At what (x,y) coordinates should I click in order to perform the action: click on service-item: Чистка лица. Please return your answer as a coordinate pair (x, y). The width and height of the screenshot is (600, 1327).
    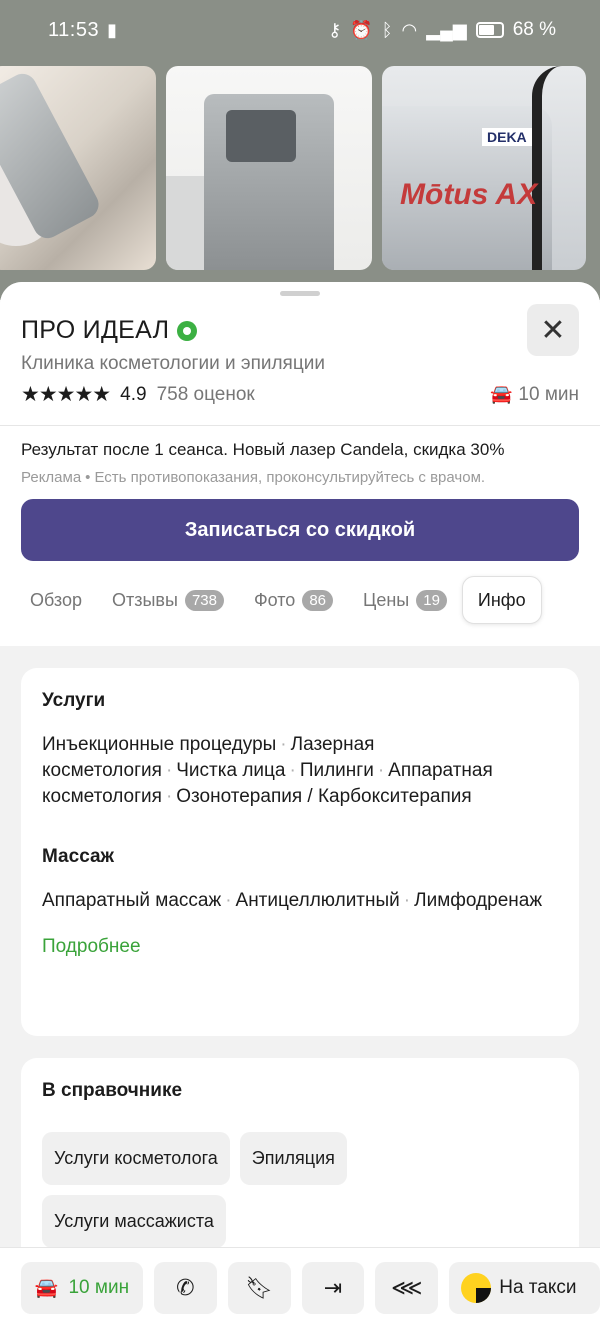
    Looking at the image, I should click on (231, 770).